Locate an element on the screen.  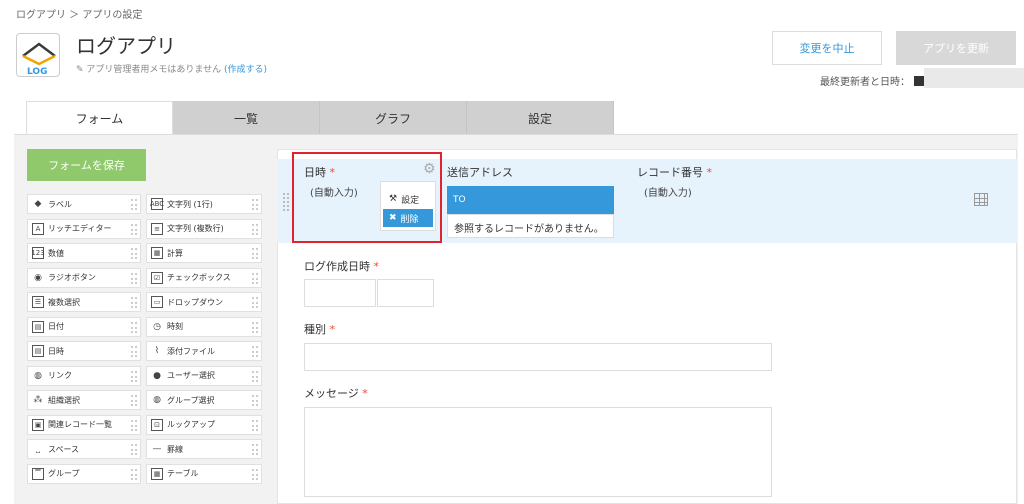
tab-form: フォーム is located at coordinates (99, 118).